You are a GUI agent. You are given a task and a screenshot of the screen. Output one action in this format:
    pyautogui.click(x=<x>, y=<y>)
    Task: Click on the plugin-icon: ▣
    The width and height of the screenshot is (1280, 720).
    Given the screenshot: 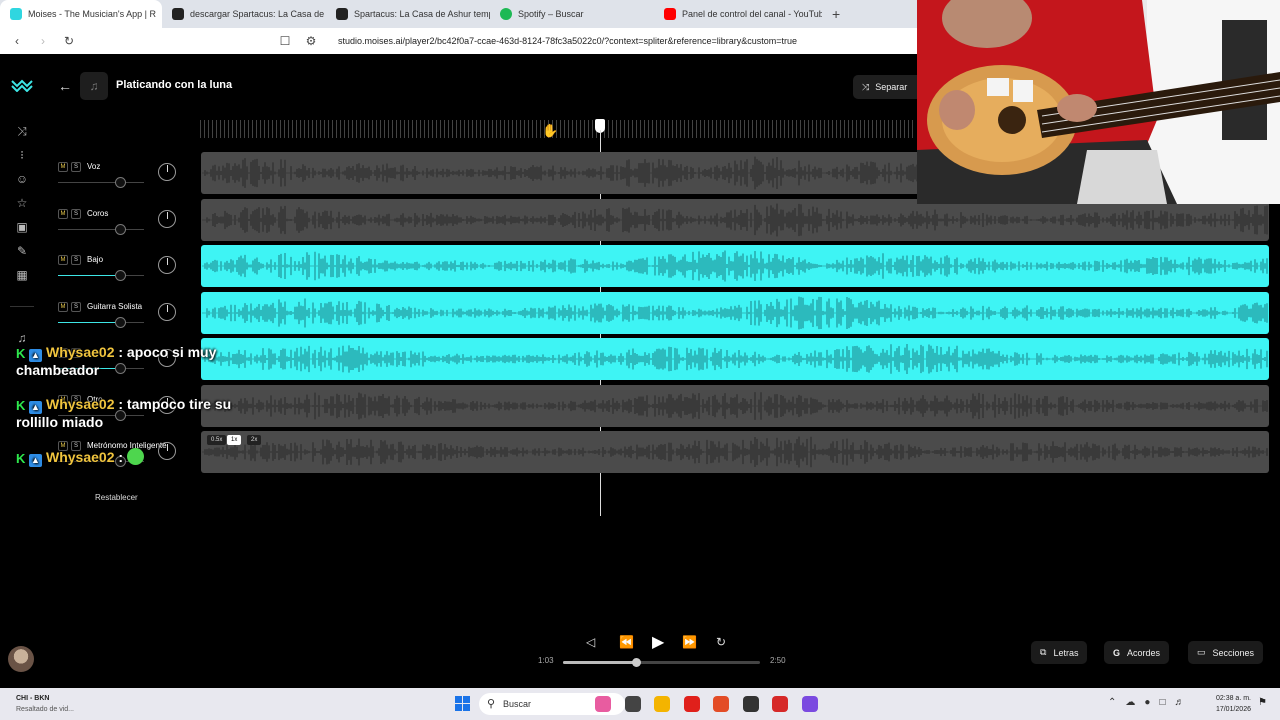 What is the action you would take?
    pyautogui.click(x=22, y=227)
    